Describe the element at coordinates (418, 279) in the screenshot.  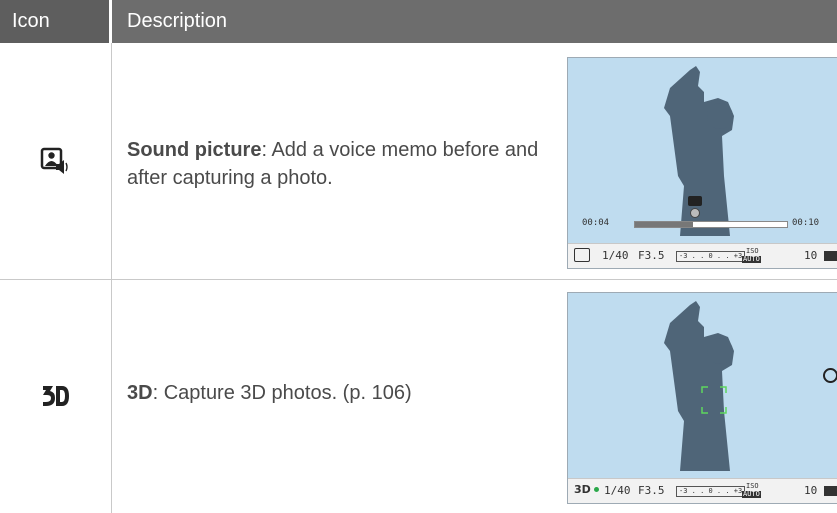
I see `row-divider` at that location.